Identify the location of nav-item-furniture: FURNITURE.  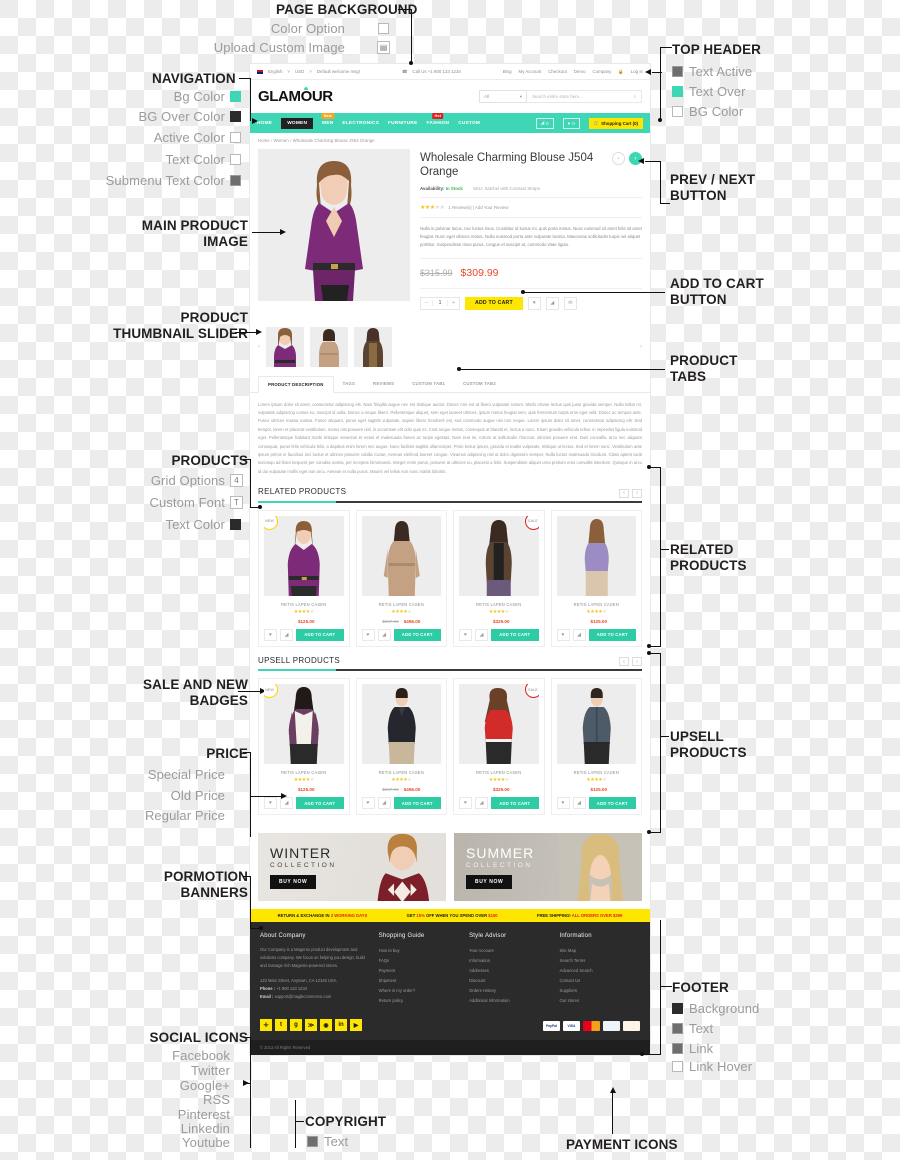
(403, 123).